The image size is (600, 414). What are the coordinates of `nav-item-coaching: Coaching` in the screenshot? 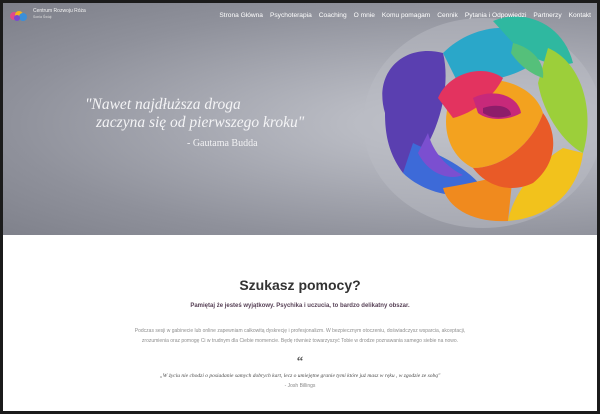 It's located at (333, 15).